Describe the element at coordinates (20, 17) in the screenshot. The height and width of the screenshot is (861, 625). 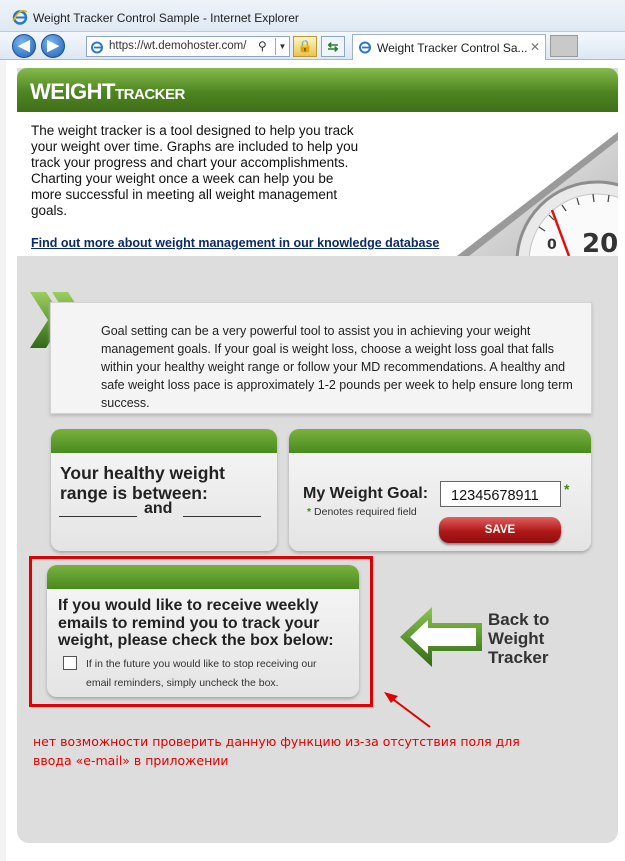
I see `internet-explorer-icon` at that location.